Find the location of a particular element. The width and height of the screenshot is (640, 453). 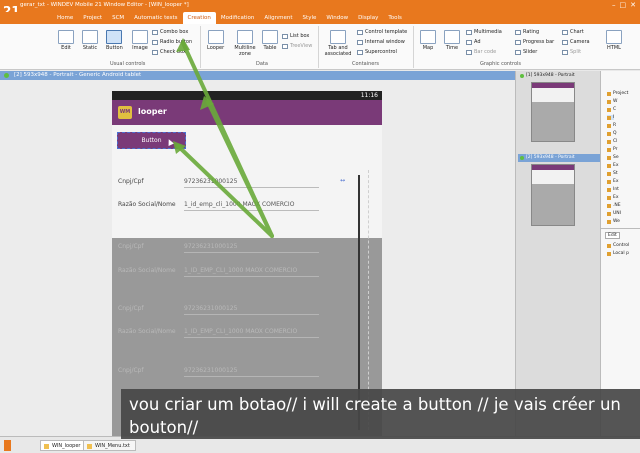

tree-item: Q is located at coordinates (612, 133).